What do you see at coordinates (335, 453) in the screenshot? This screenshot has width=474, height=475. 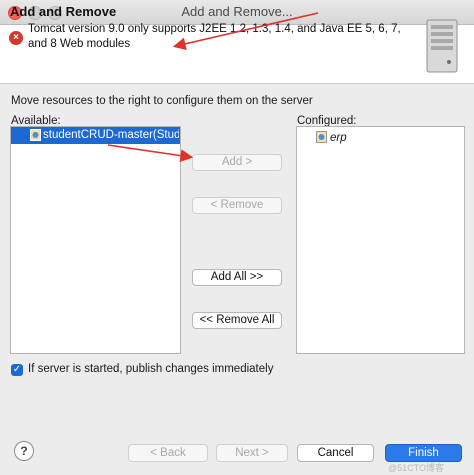 I see `cancel-button: Cancel` at bounding box center [335, 453].